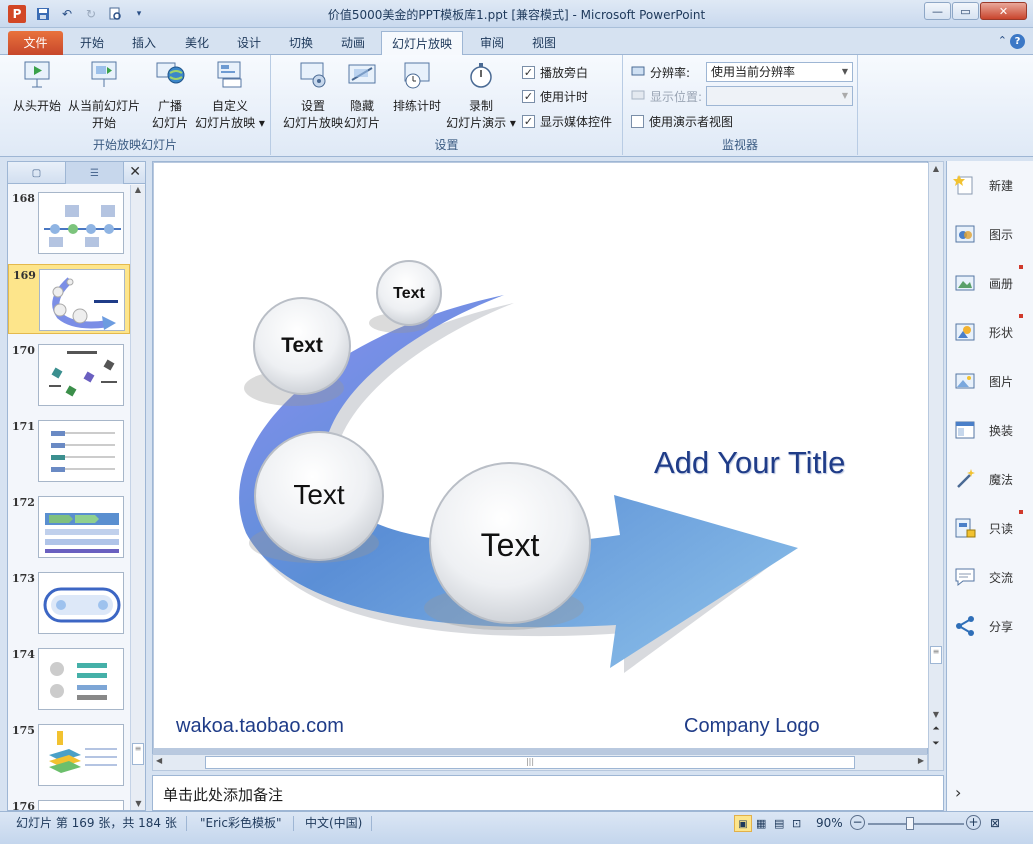 The height and width of the screenshot is (844, 1033). What do you see at coordinates (958, 792) in the screenshot?
I see `expand-panel-icon: ›` at bounding box center [958, 792].